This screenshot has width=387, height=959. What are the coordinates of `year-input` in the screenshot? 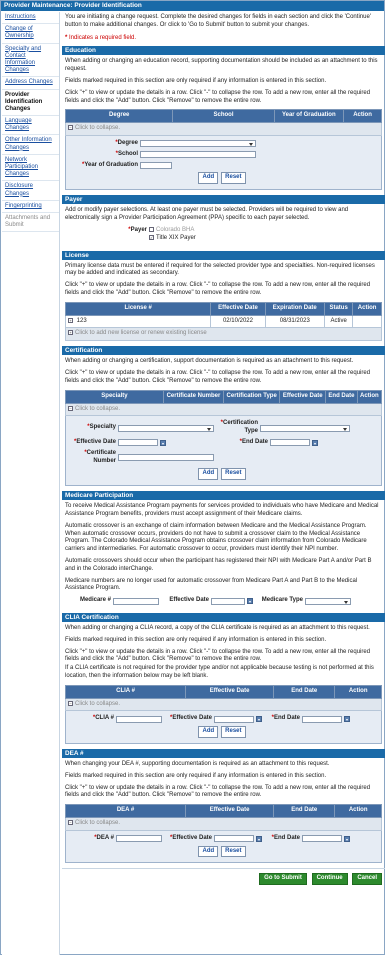 It's located at (156, 165).